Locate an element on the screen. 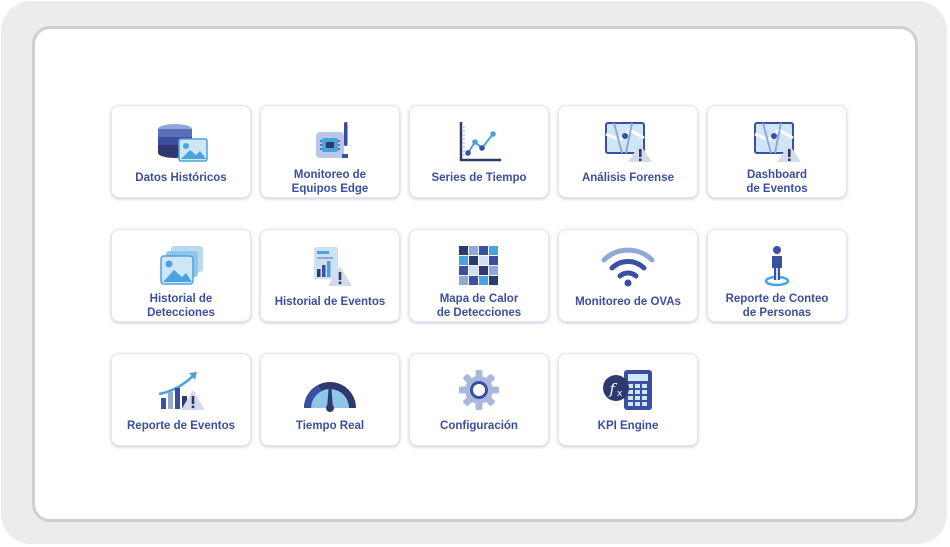 This screenshot has width=950, height=547. tile-label: Análisis Forense is located at coordinates (628, 177).